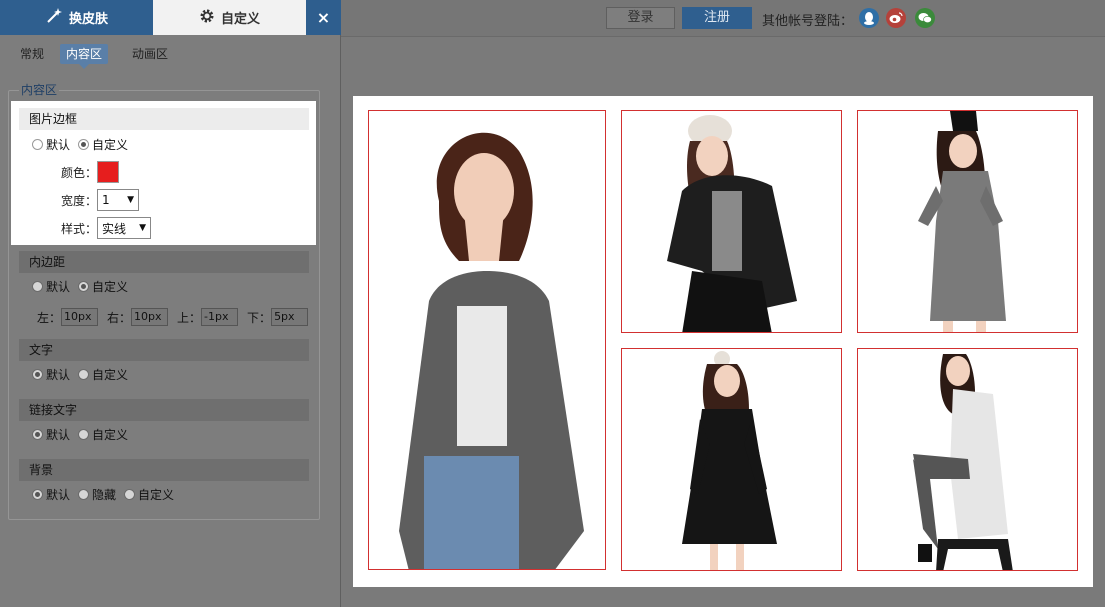 The width and height of the screenshot is (1105, 607). Describe the element at coordinates (259, 317) in the screenshot. I see `padding-bottom-label: 下：` at that location.